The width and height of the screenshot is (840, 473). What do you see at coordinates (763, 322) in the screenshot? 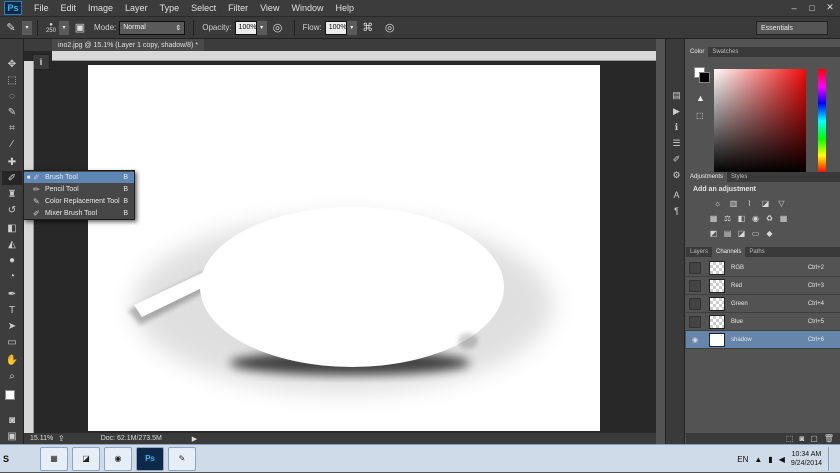
I see `channel-row-blue: Blue Ctrl+5` at bounding box center [763, 322].